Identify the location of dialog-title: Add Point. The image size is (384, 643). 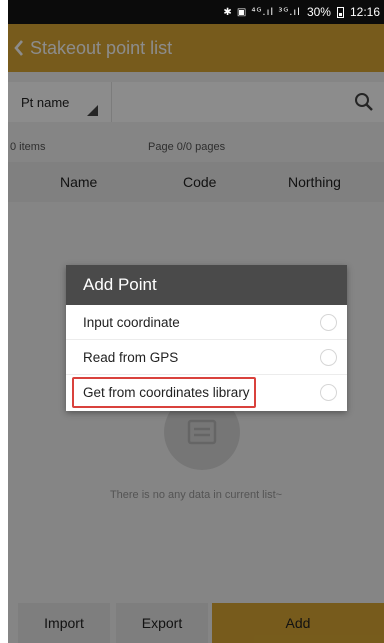
(206, 285).